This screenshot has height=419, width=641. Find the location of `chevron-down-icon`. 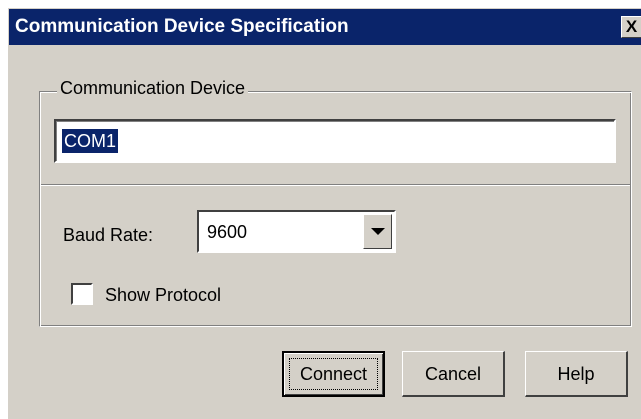

chevron-down-icon is located at coordinates (378, 231).